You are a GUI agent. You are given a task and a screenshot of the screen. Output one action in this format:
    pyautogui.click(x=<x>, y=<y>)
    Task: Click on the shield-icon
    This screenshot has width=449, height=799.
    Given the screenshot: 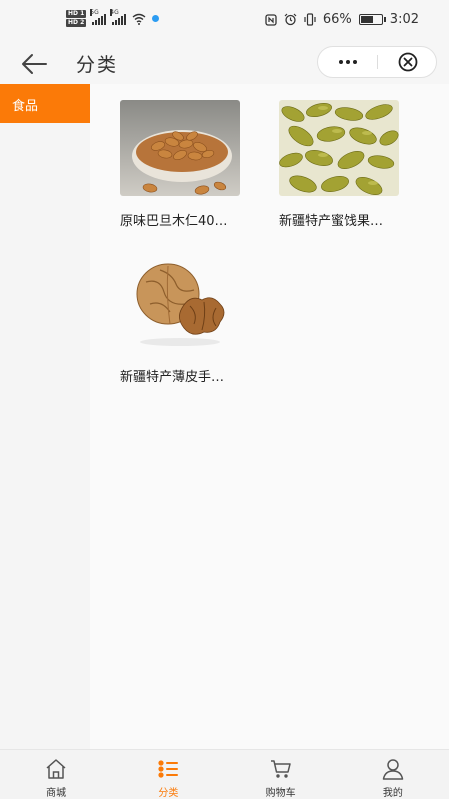 What is the action you would take?
    pyautogui.click(x=156, y=18)
    